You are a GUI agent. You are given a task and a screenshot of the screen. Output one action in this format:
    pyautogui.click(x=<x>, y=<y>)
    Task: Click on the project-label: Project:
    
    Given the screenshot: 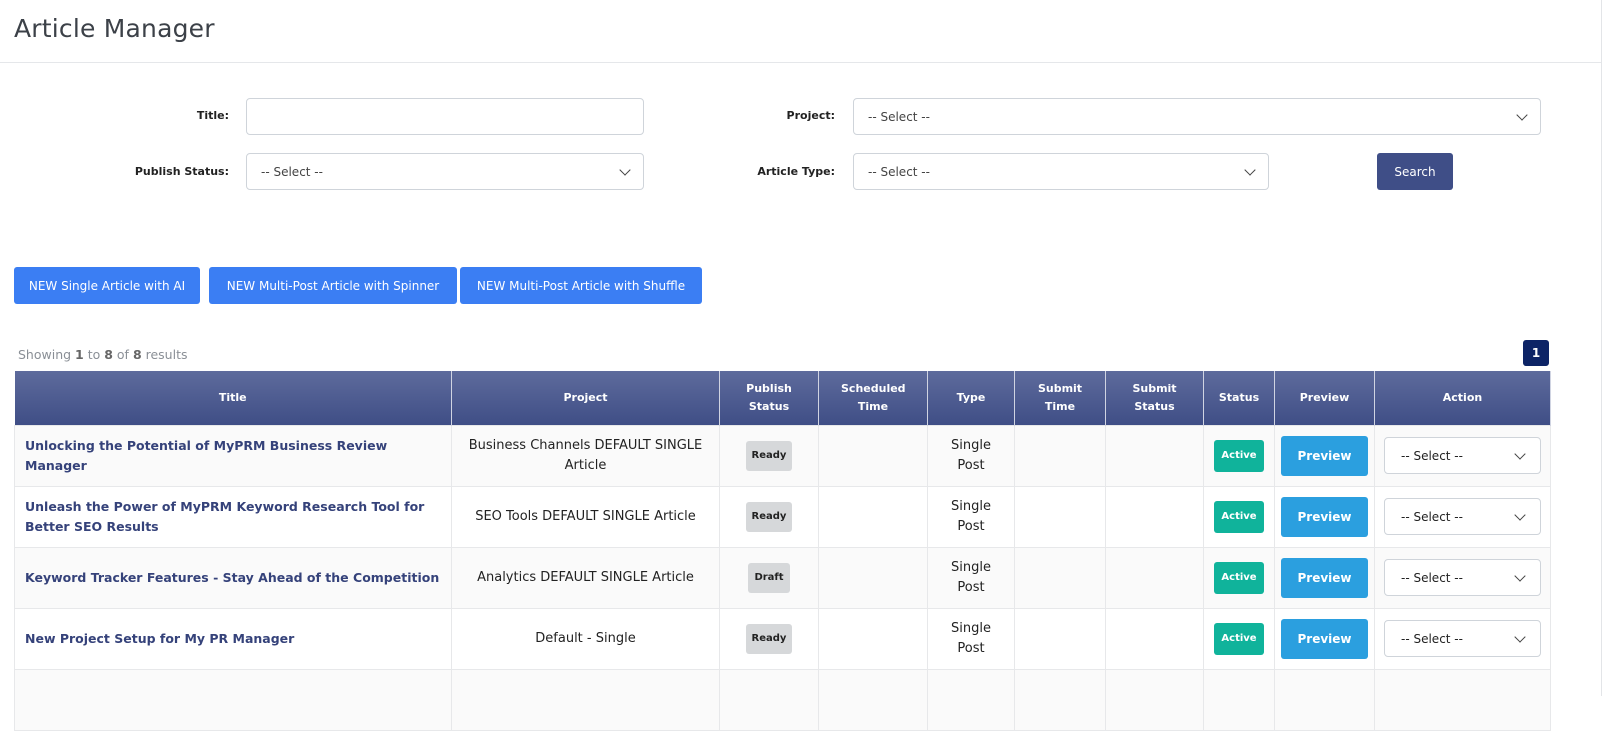 What is the action you would take?
    pyautogui.click(x=810, y=115)
    